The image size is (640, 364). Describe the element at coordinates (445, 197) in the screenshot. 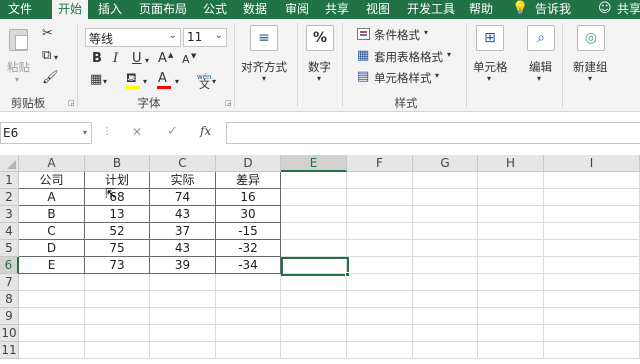

I see `cell-g2` at that location.